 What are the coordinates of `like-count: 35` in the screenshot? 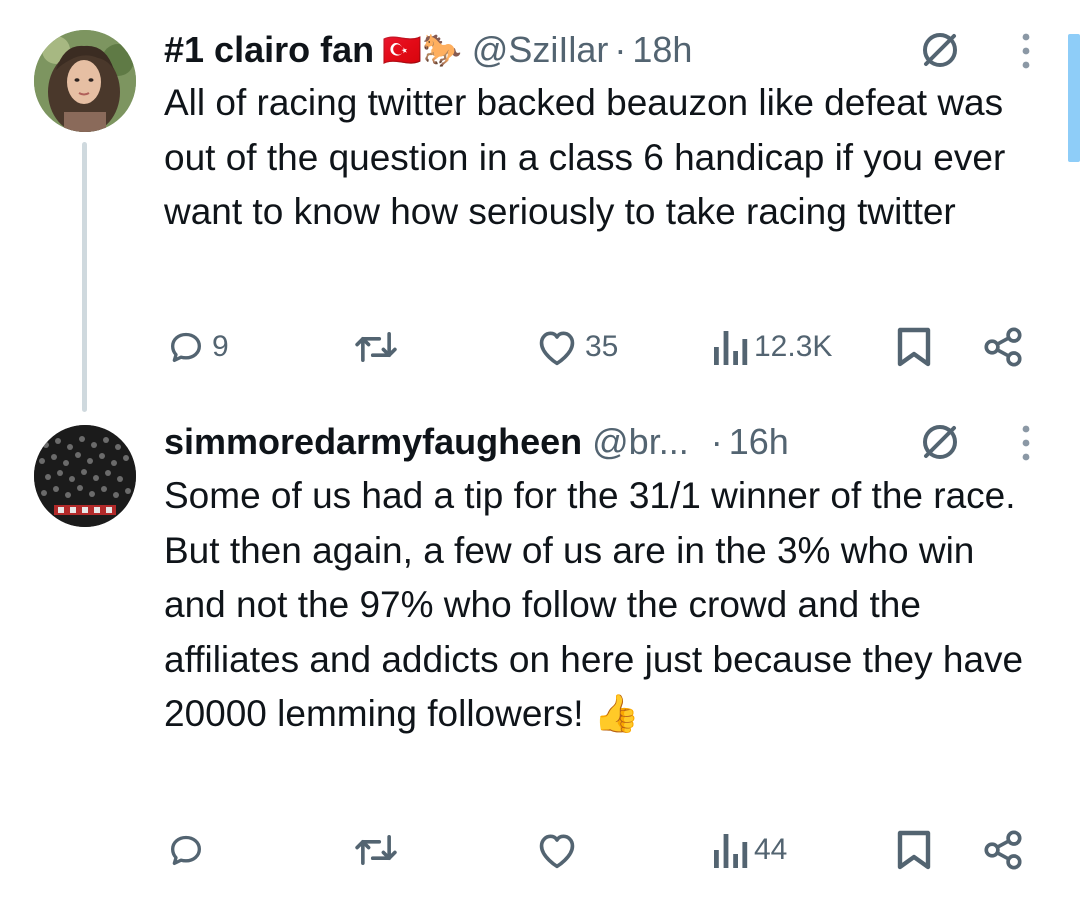 It's located at (602, 346).